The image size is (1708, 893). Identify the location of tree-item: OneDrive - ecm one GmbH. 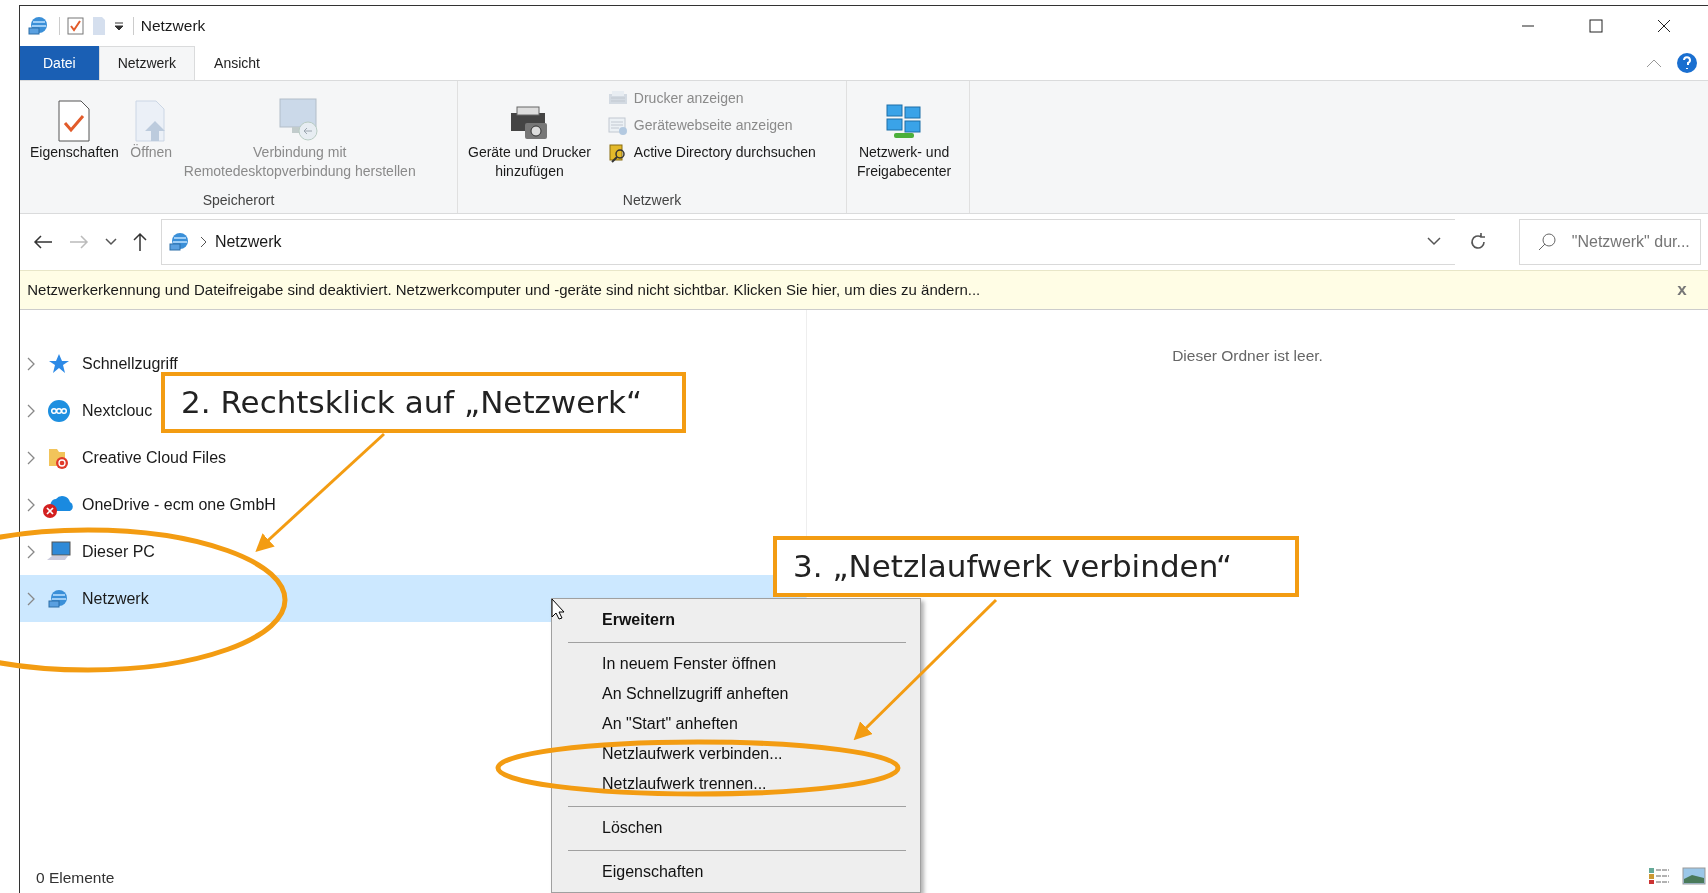
(150, 504).